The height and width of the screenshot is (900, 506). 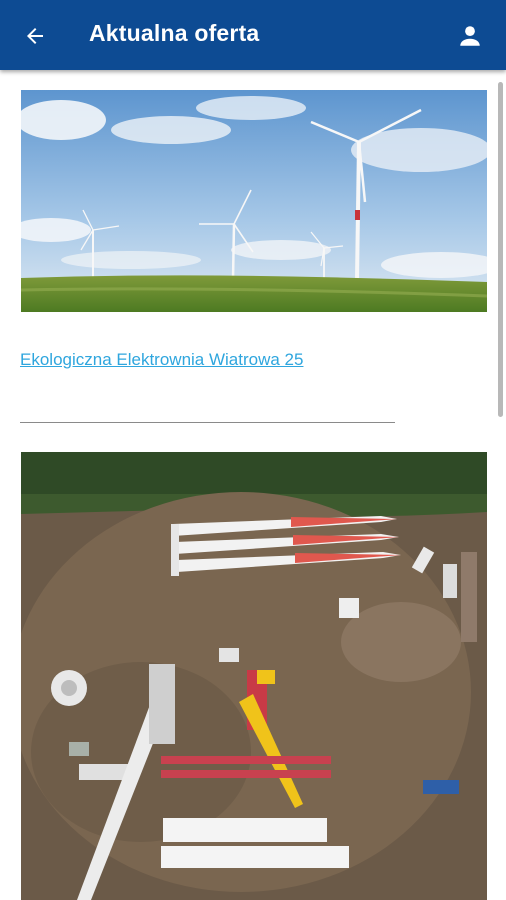 I want to click on profile-button, so click(x=470, y=36).